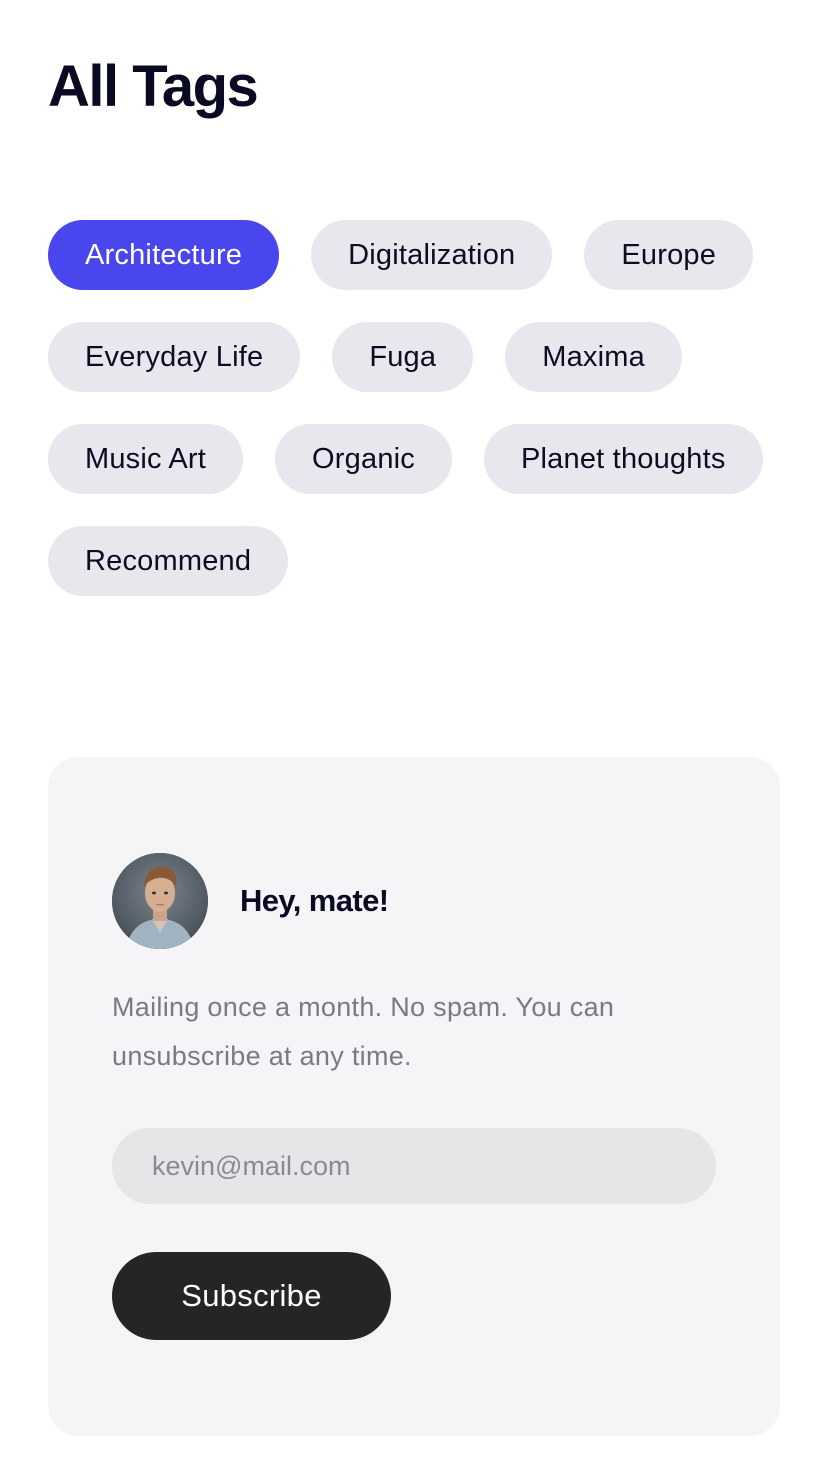 Image resolution: width=828 pixels, height=1472 pixels. What do you see at coordinates (174, 357) in the screenshot?
I see `tag-everyday-life: Everyday Life` at bounding box center [174, 357].